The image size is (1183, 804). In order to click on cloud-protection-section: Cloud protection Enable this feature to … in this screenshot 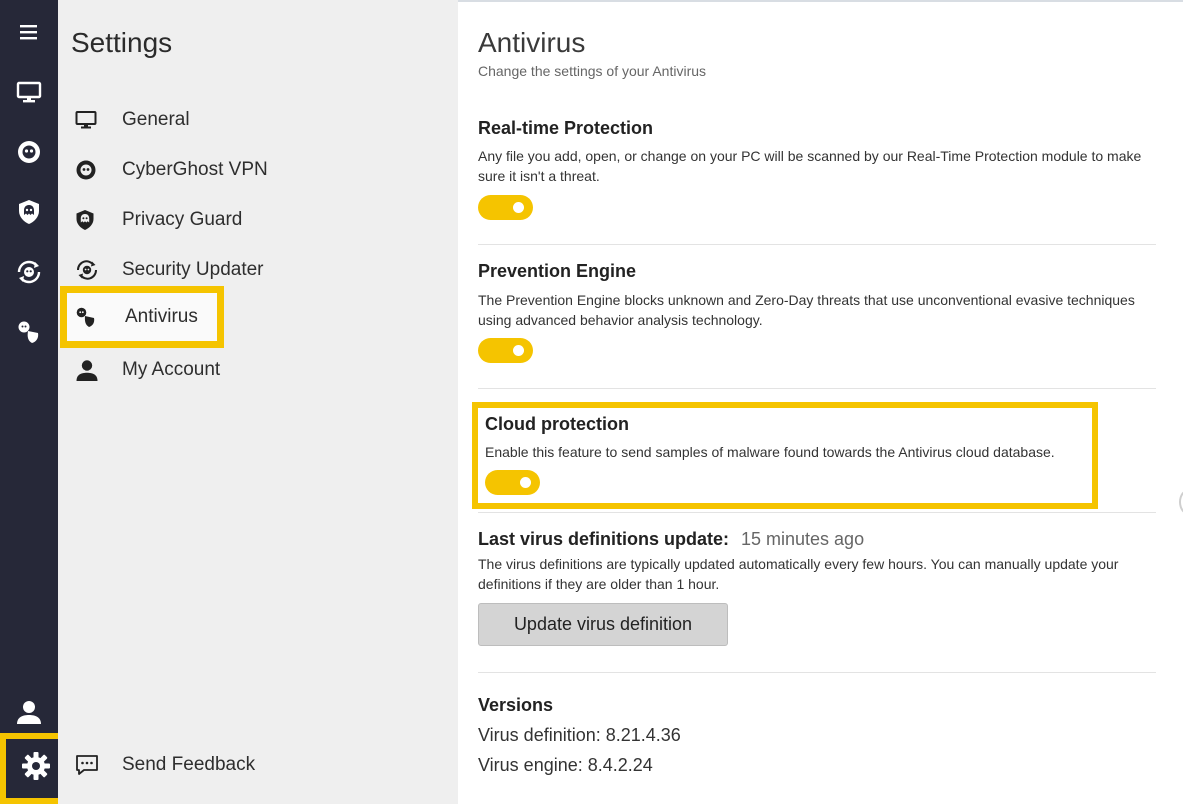, I will do `click(785, 455)`.